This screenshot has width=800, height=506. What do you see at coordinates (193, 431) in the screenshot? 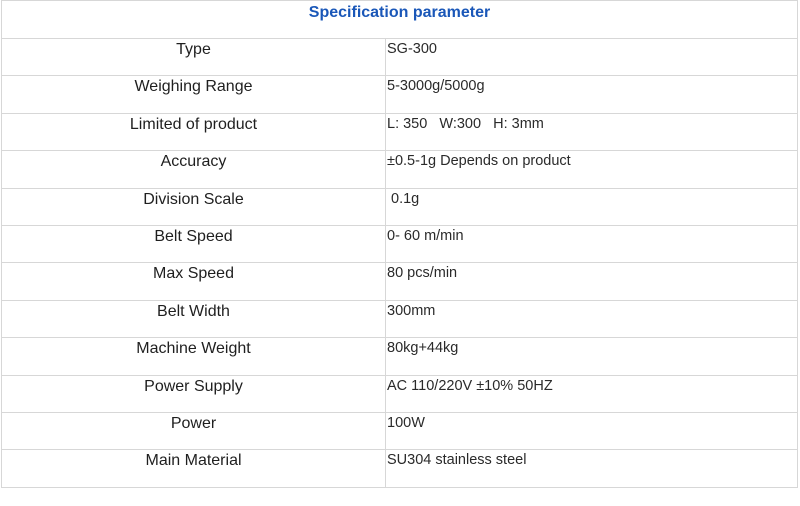
I see `row-label: Power` at bounding box center [193, 431].